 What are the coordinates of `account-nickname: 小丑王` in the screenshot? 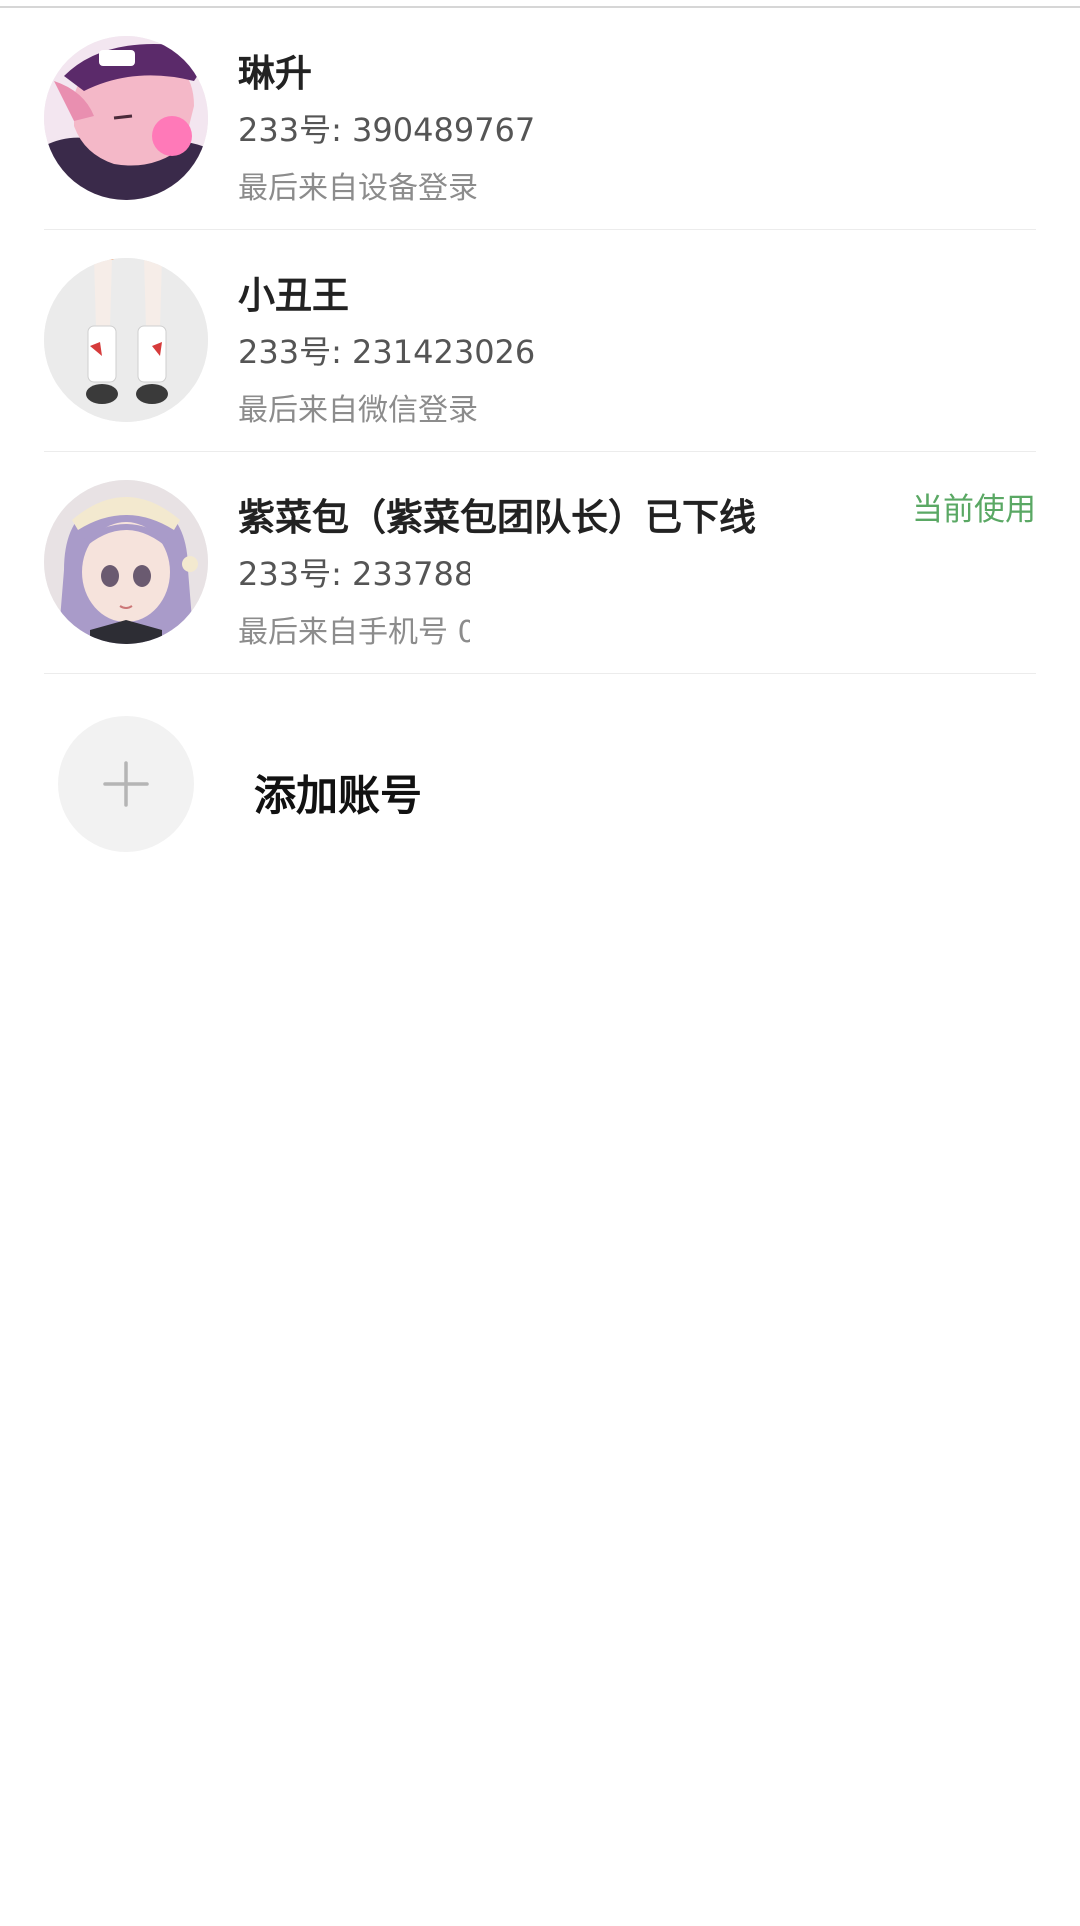 It's located at (293, 295).